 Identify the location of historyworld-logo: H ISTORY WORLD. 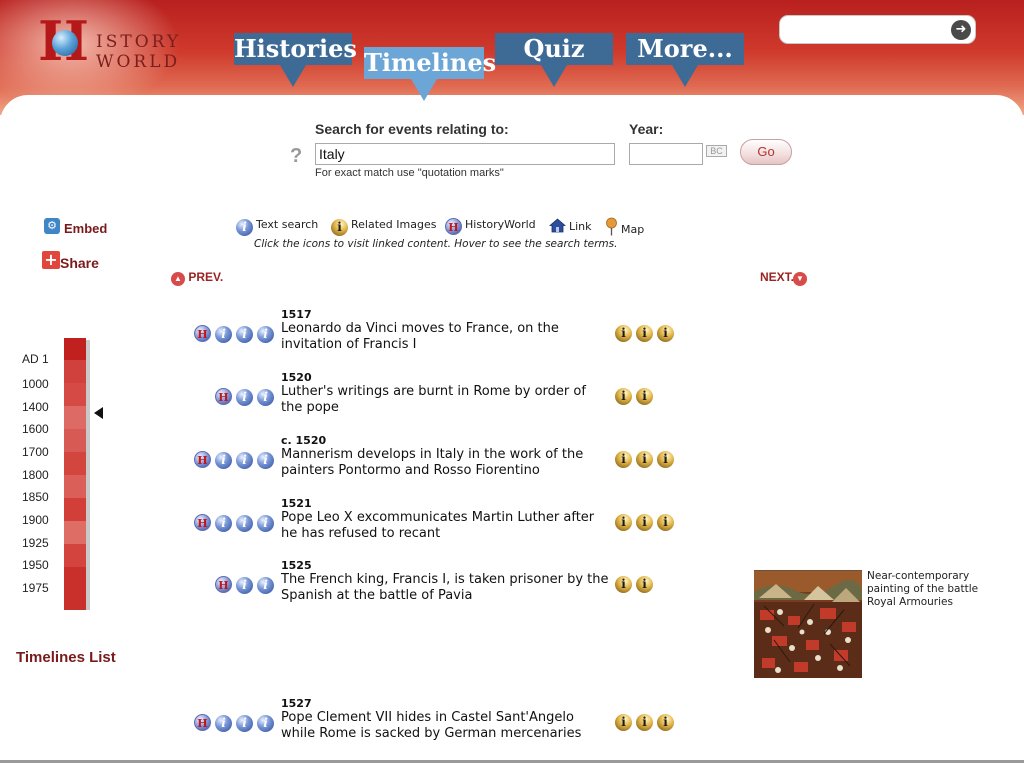
(113, 42).